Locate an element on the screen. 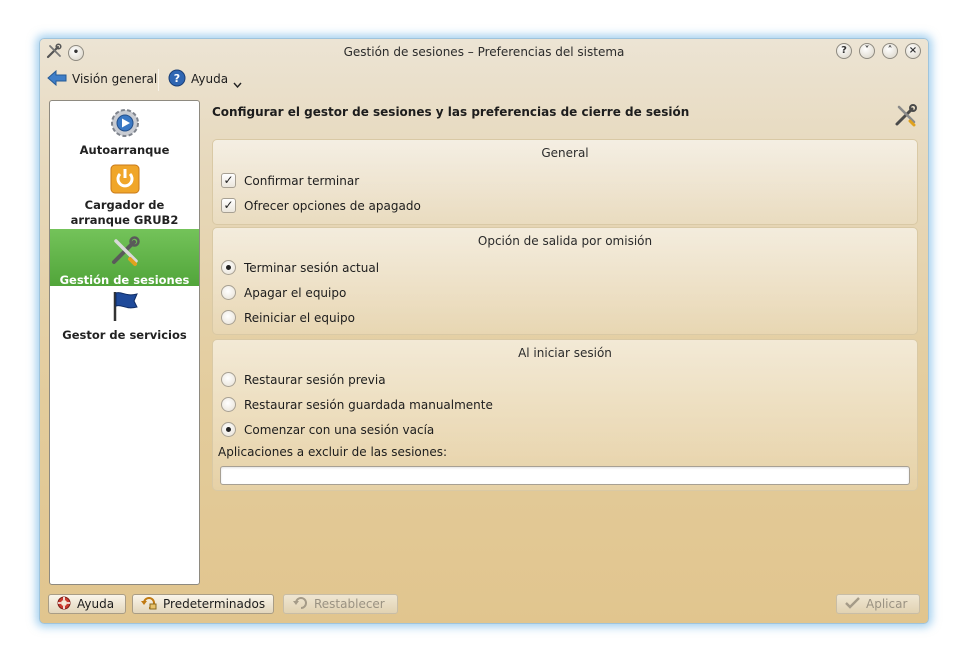  confirm-logout-option: ✓ Confirmar terminar is located at coordinates (290, 180).